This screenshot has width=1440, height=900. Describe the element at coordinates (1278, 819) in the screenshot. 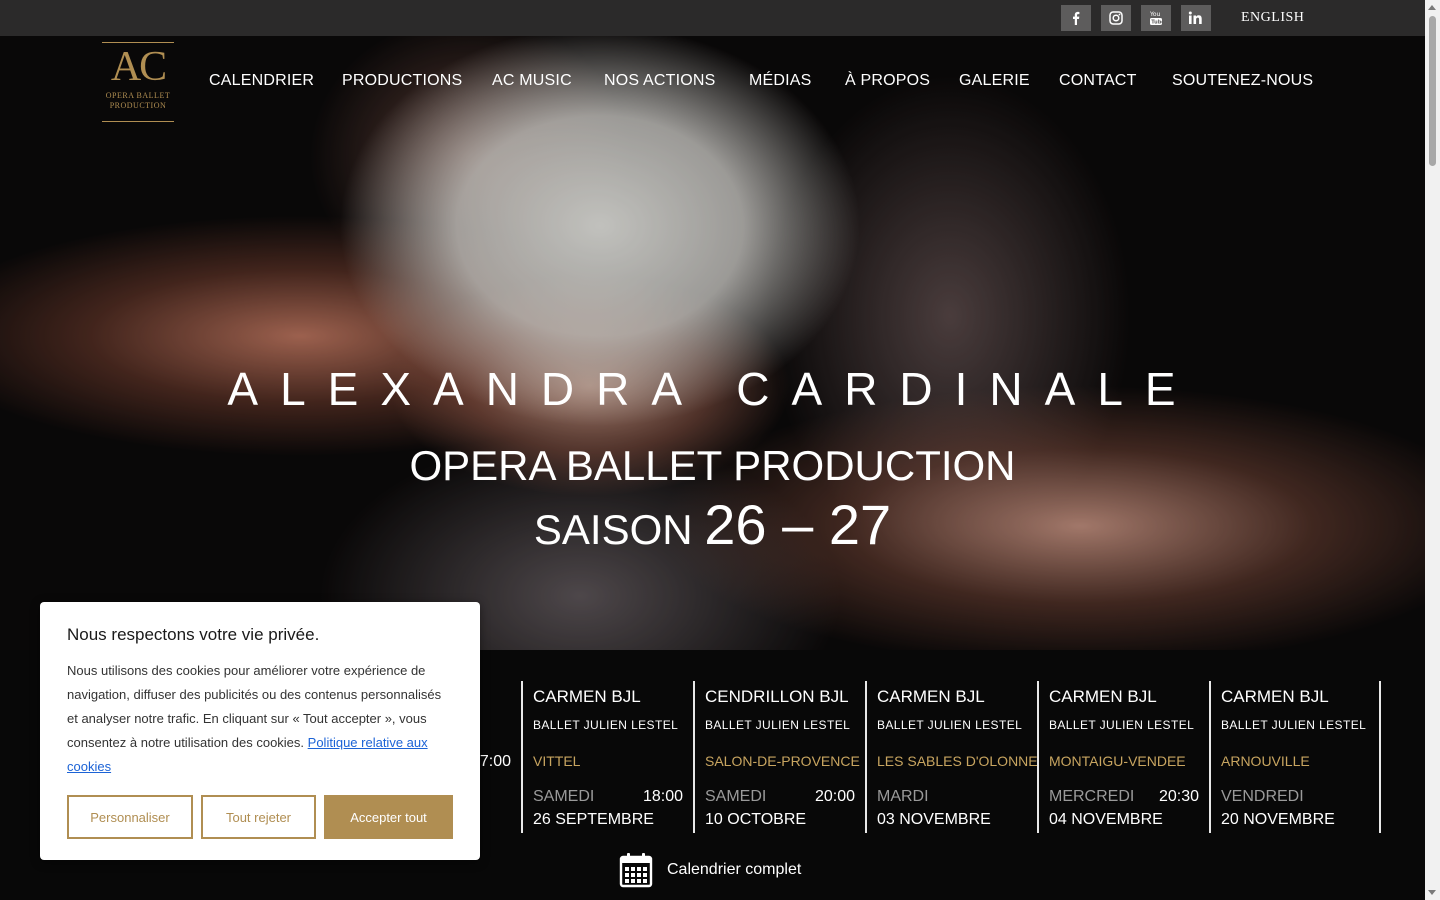

I see `event-date: 20 NOVEMBRE` at that location.